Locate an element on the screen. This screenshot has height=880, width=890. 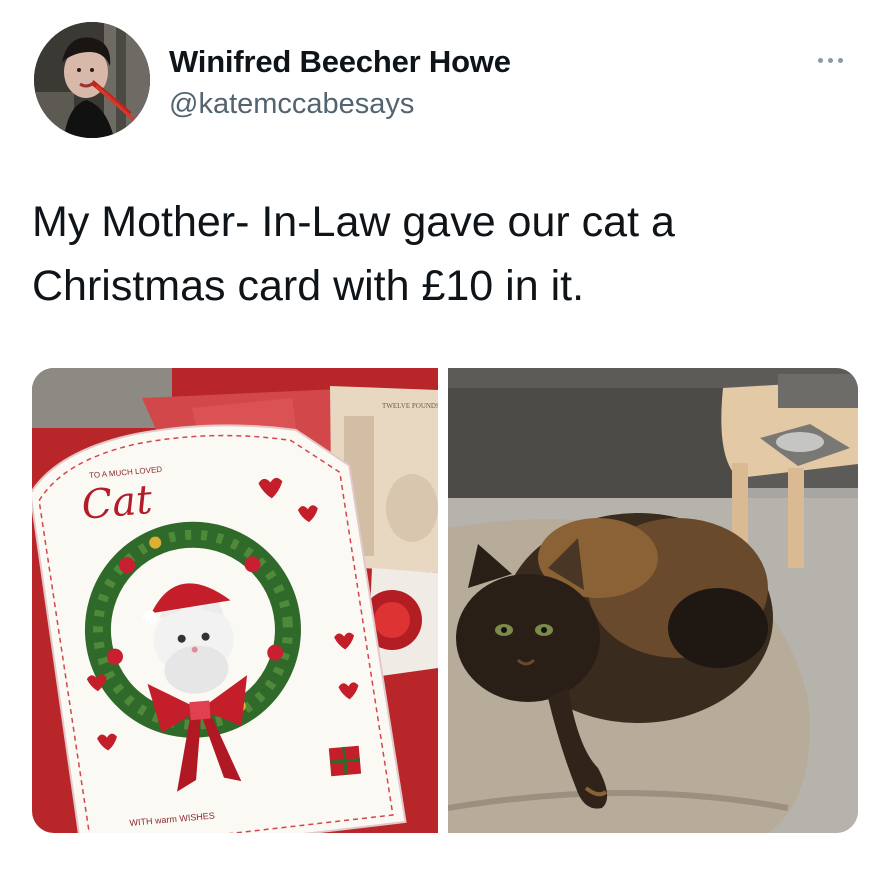
card-title: Cat is located at coordinates (117, 503).